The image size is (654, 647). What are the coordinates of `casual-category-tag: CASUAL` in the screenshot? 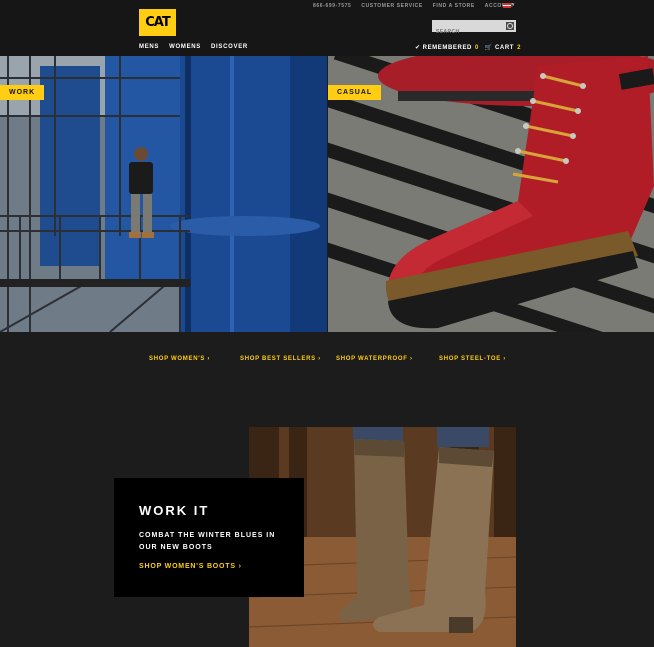 It's located at (355, 92).